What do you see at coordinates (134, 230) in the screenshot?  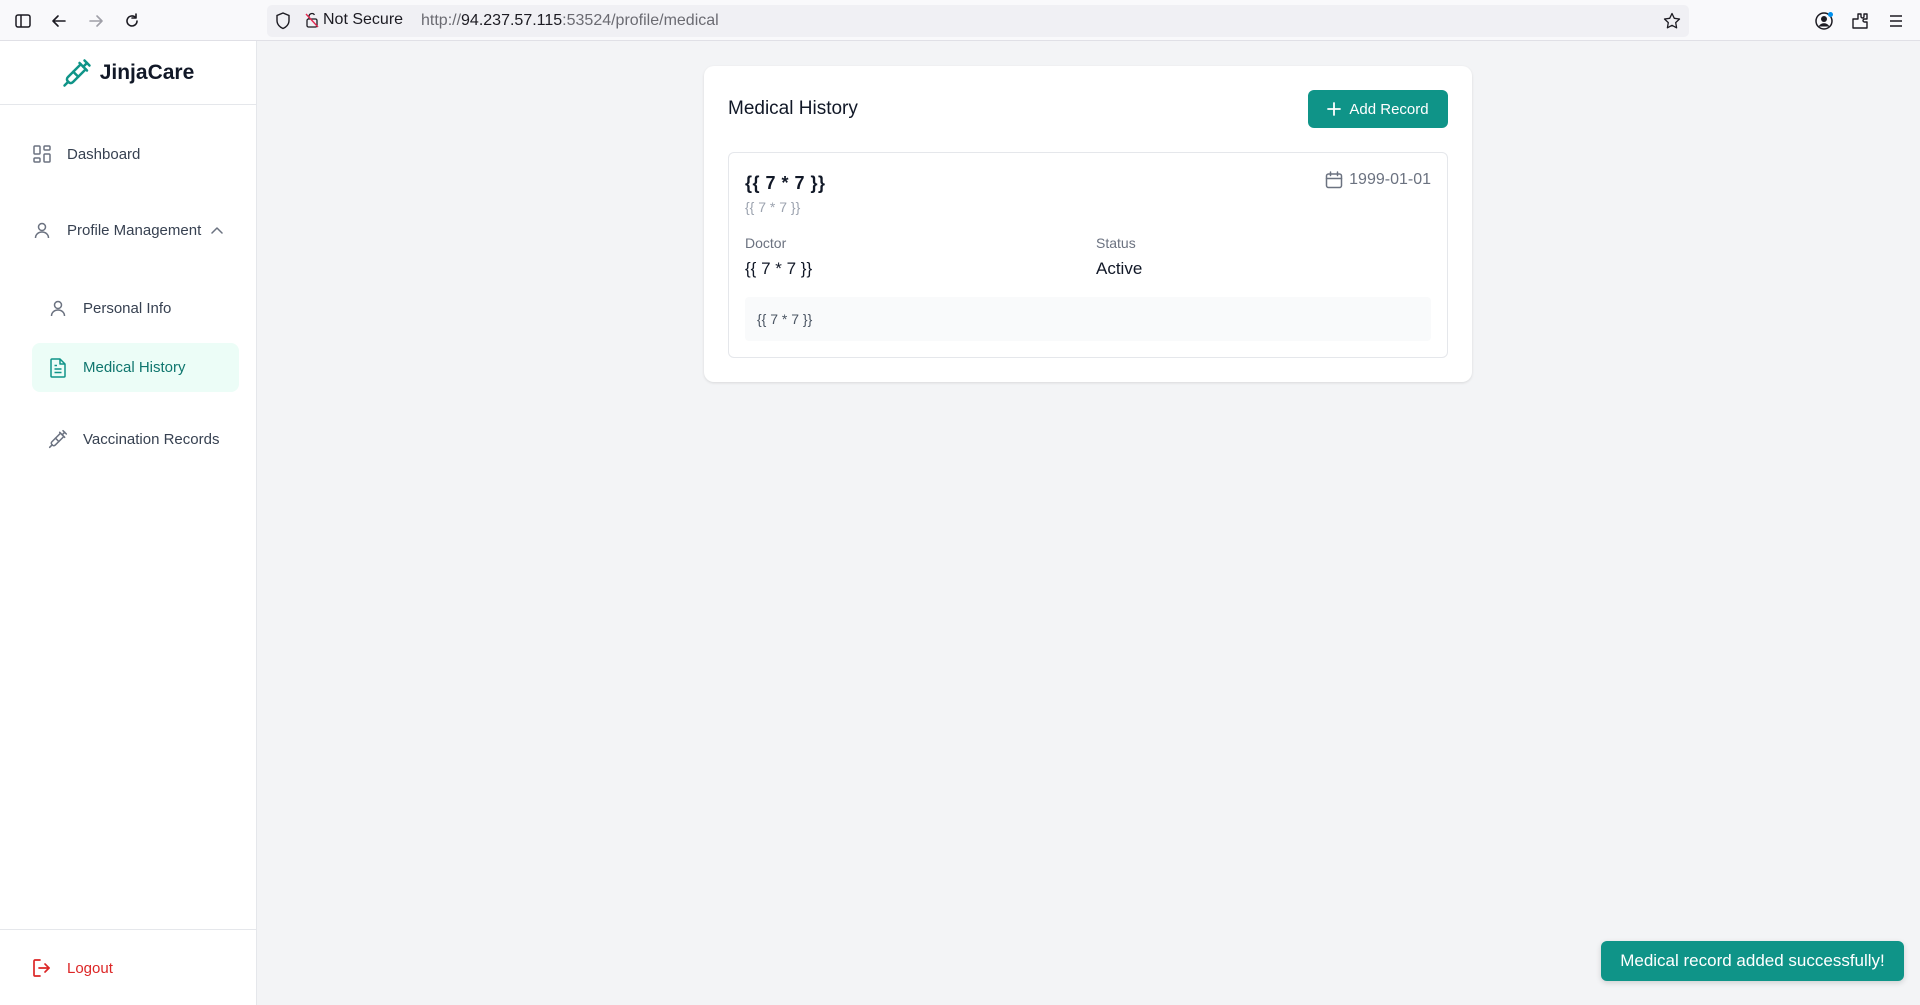 I see `sidebar-item-label: Profile Management` at bounding box center [134, 230].